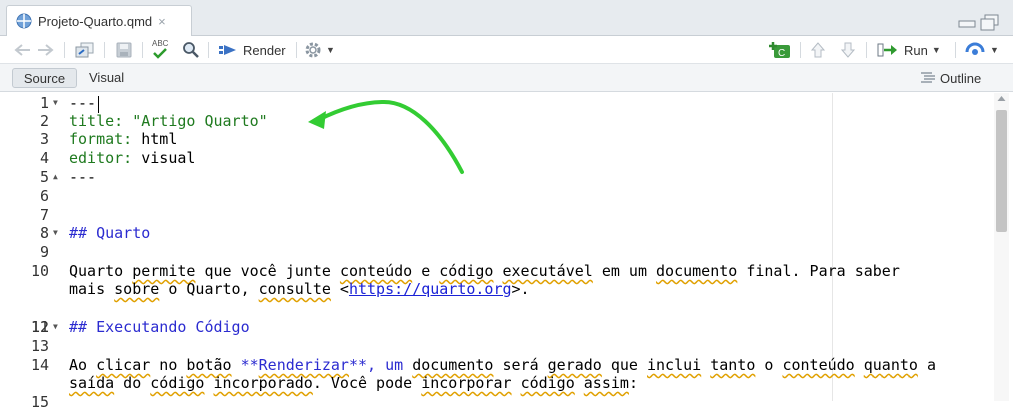 The width and height of the screenshot is (1013, 411). I want to click on yaml-delimiter: ---, so click(83, 177).